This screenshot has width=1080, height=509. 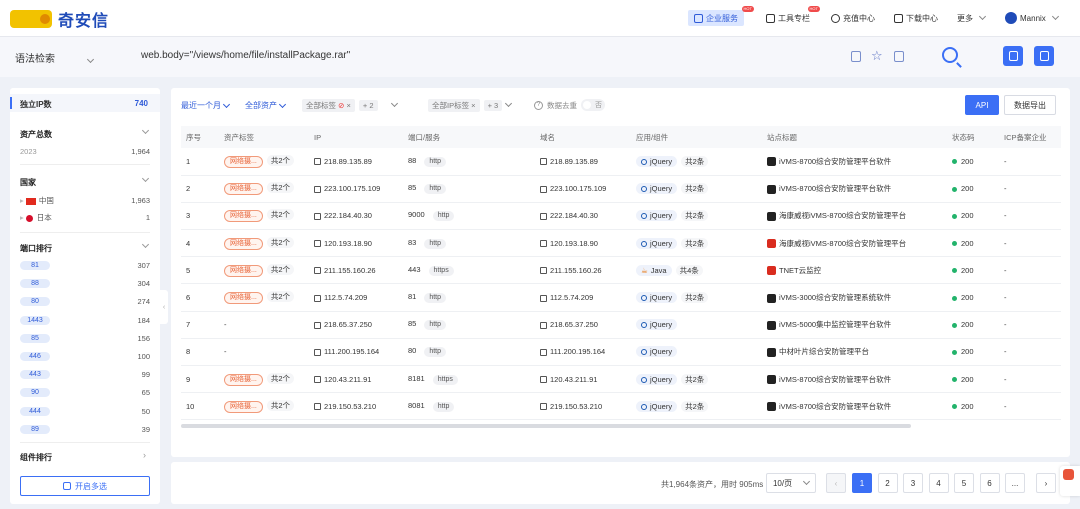 I want to click on nav-toolbar: 工具专栏 HOT, so click(x=793, y=16).